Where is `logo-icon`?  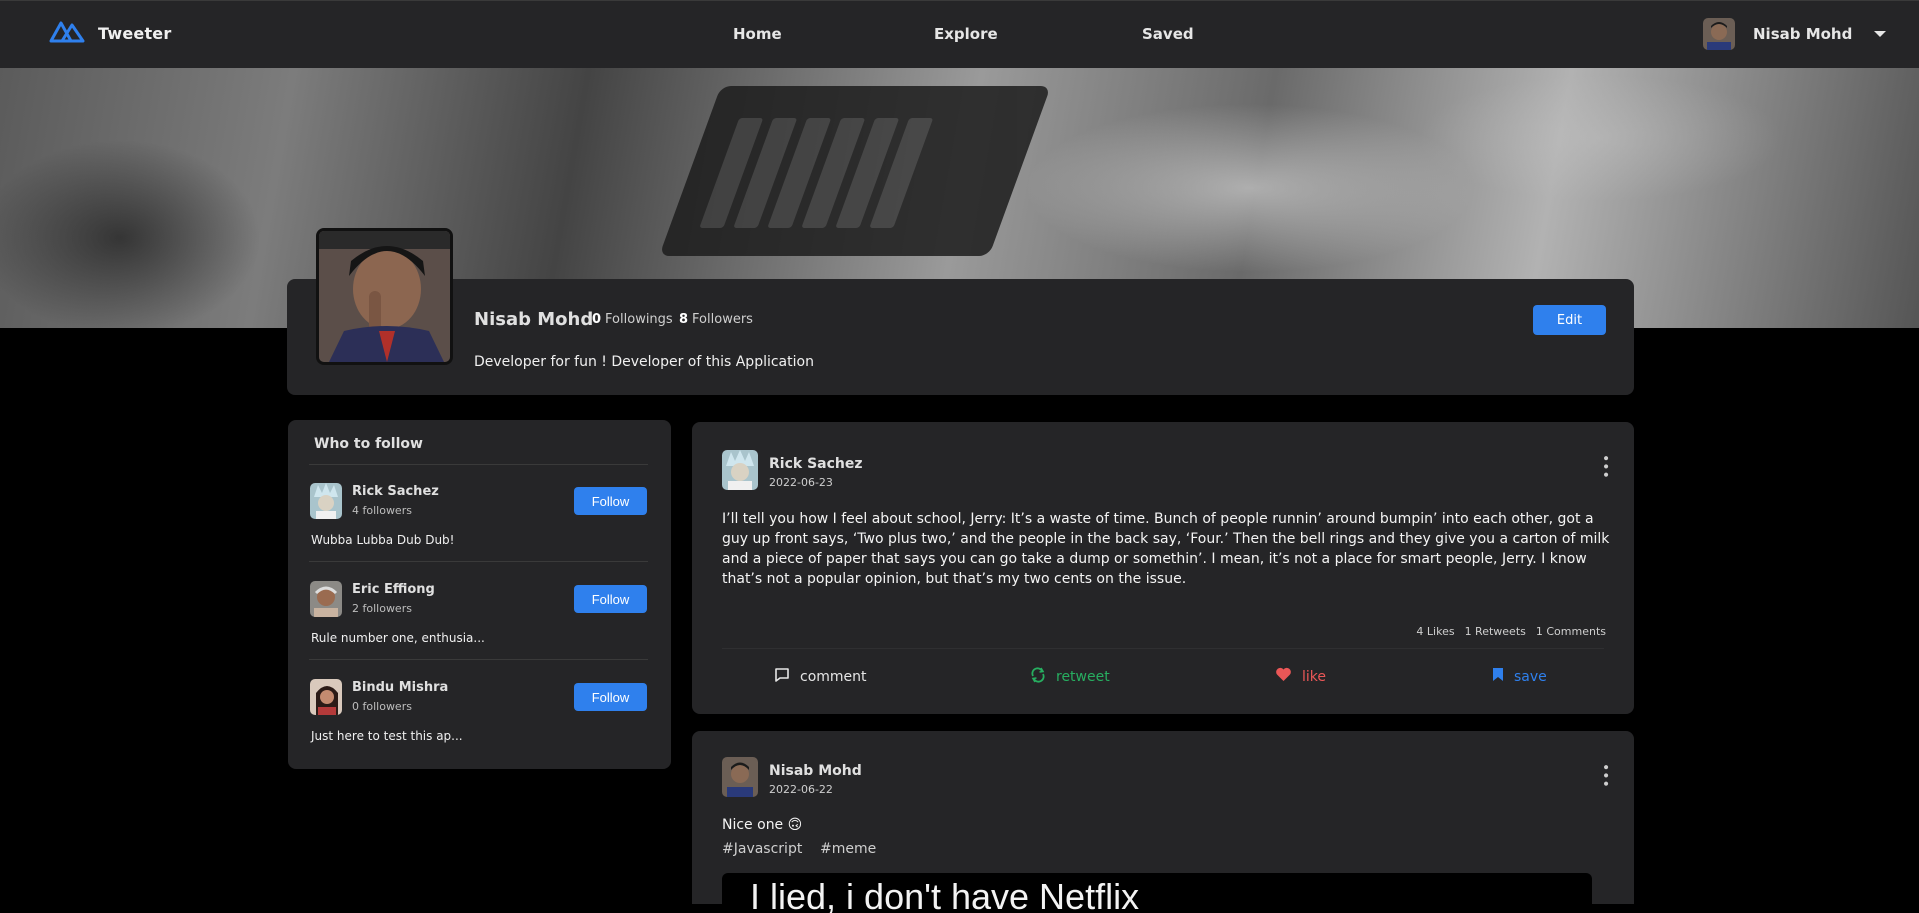 logo-icon is located at coordinates (67, 33).